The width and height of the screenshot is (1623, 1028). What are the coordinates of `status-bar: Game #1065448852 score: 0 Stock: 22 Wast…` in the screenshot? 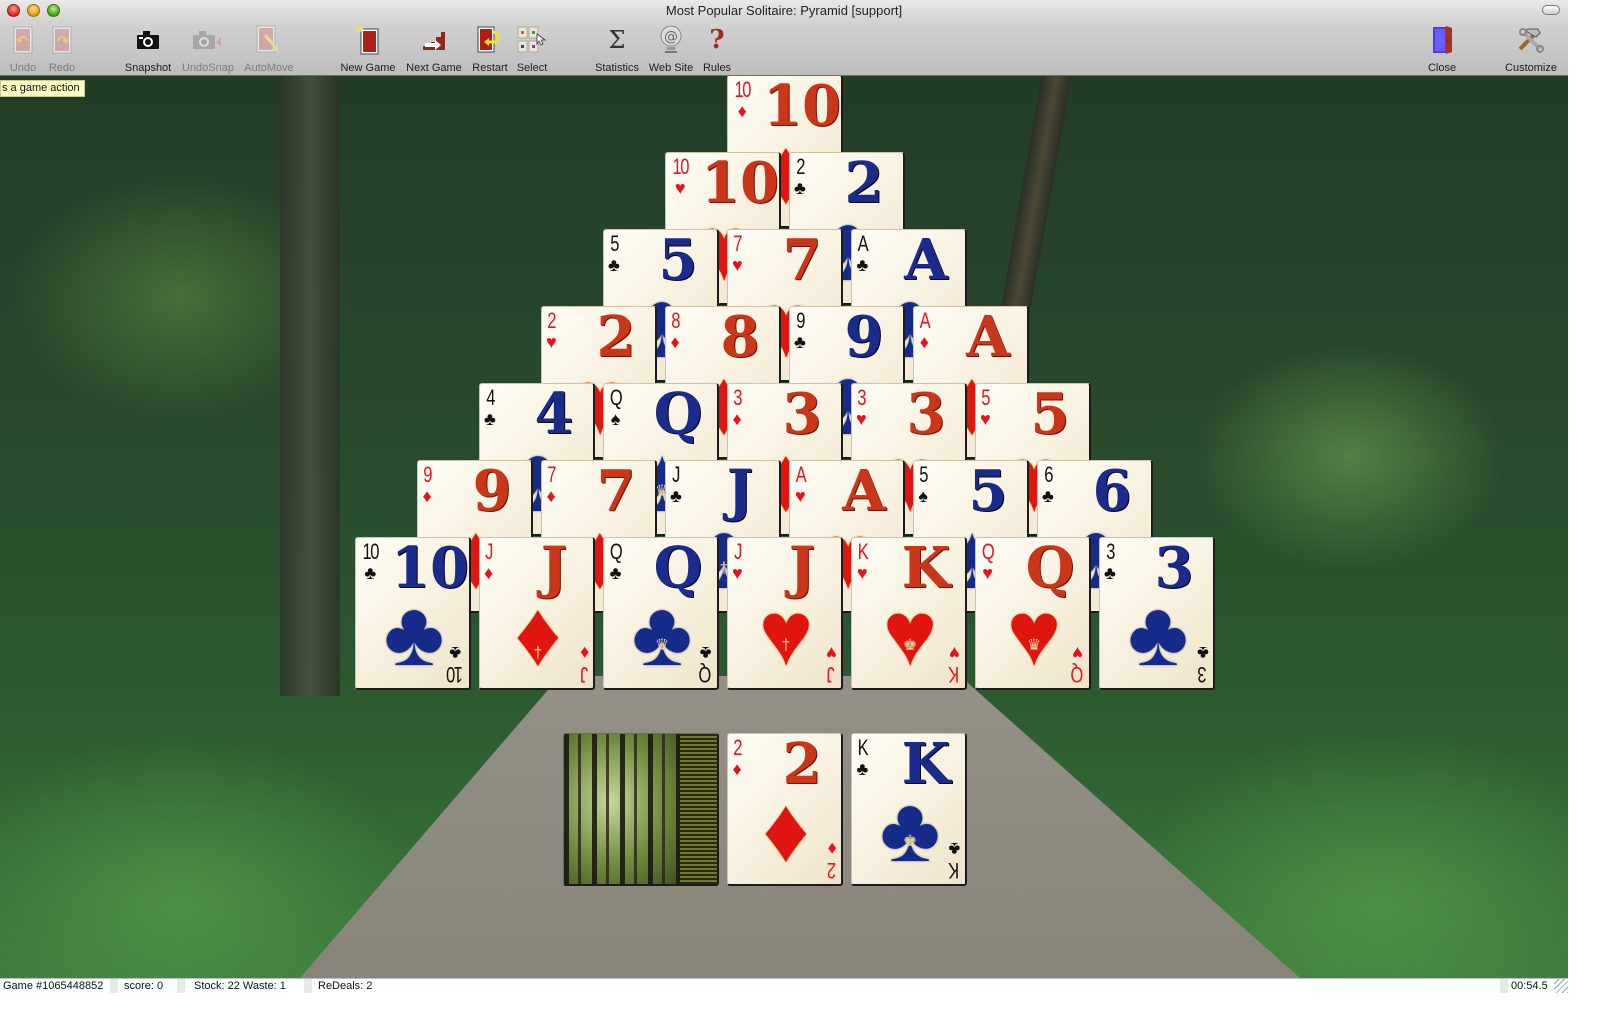 It's located at (784, 986).